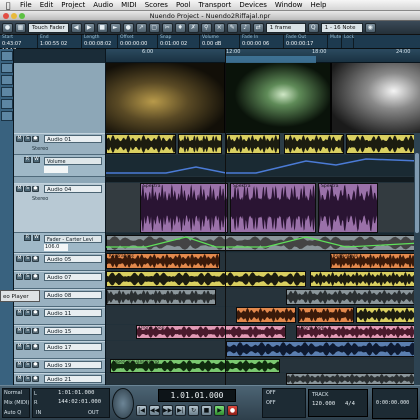 This screenshot has width=420, height=420. Describe the element at coordinates (271, 59) in the screenshot. I see `locator-range` at that location.